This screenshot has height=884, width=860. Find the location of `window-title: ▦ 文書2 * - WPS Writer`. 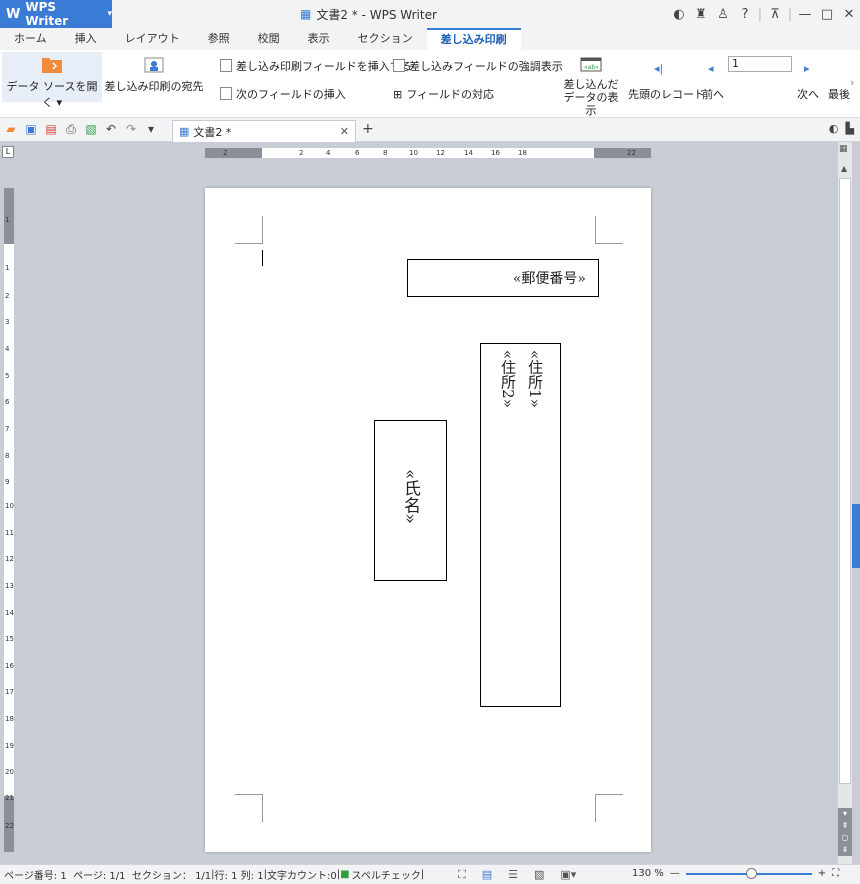

window-title: ▦ 文書2 * - WPS Writer is located at coordinates (368, 14).